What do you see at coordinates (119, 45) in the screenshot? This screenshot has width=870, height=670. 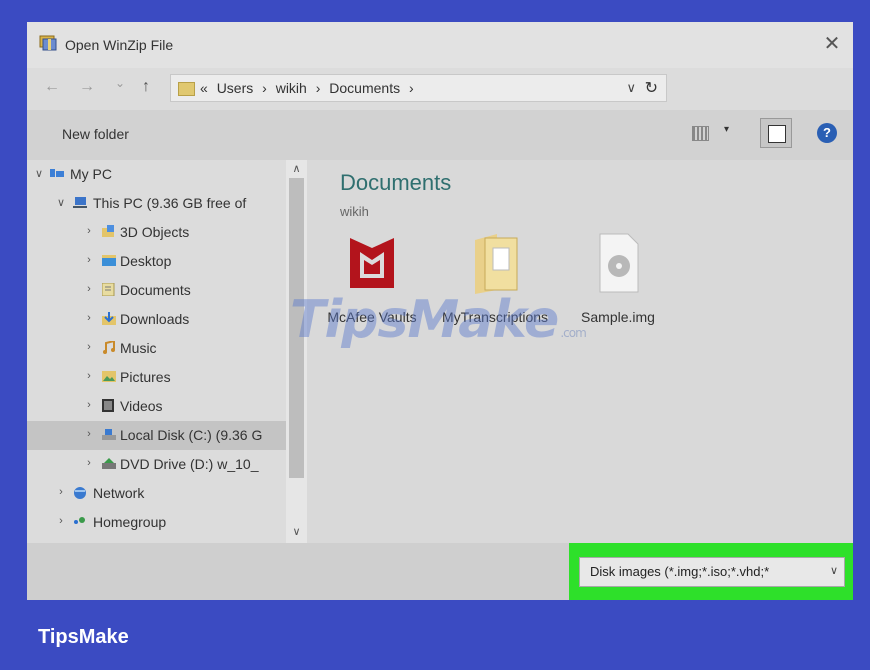 I see `window-title: Open WinZip File` at bounding box center [119, 45].